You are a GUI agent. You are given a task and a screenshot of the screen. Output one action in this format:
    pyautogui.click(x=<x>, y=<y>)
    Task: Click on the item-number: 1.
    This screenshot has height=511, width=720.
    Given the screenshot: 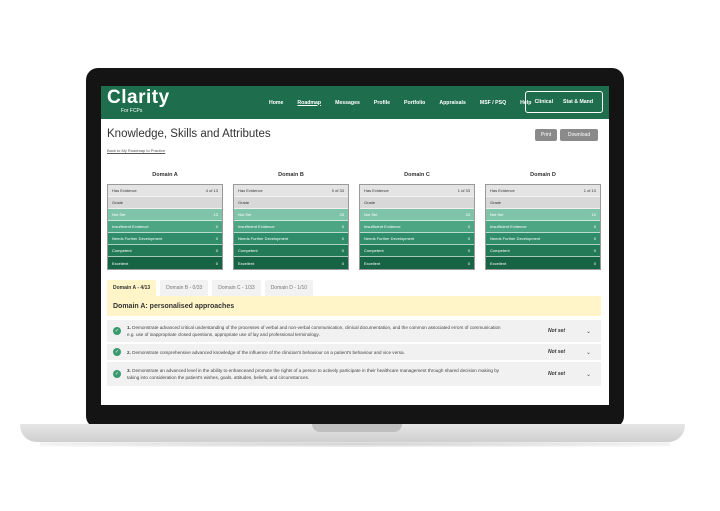 What is the action you would take?
    pyautogui.click(x=129, y=327)
    